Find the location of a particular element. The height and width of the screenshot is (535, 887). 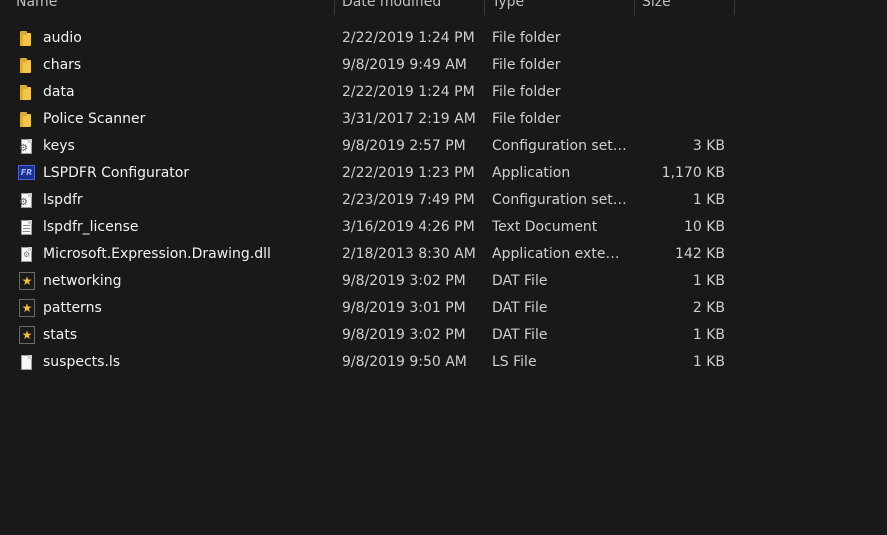

file-icon-cell: FR is located at coordinates (27, 173).